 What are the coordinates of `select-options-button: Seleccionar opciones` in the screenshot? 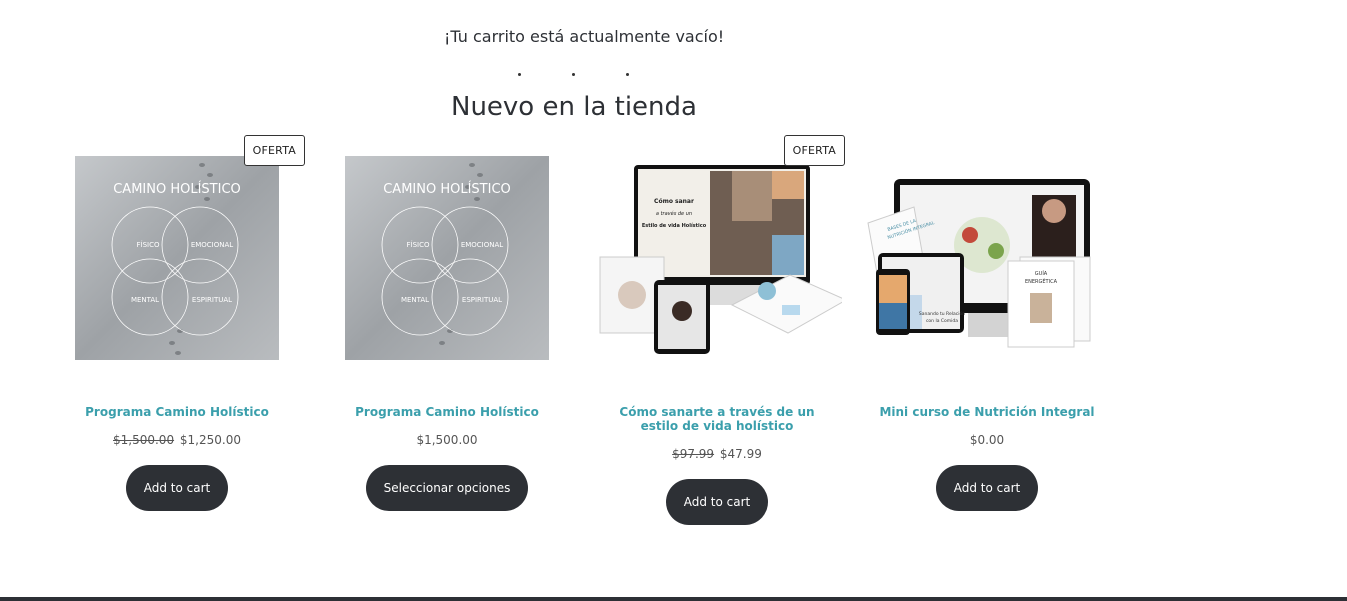 It's located at (447, 488).